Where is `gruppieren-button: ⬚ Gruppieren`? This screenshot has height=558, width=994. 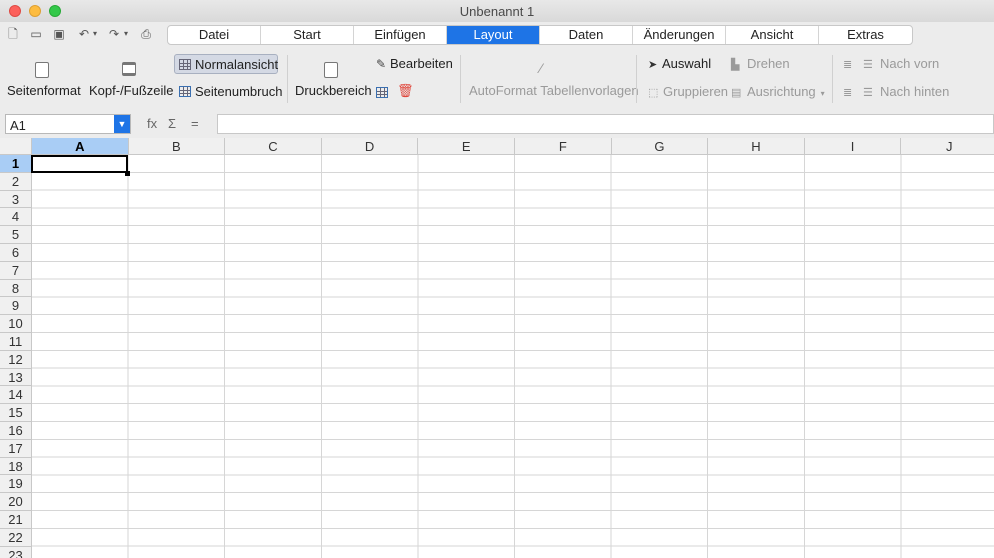
gruppieren-button: ⬚ Gruppieren is located at coordinates (688, 91).